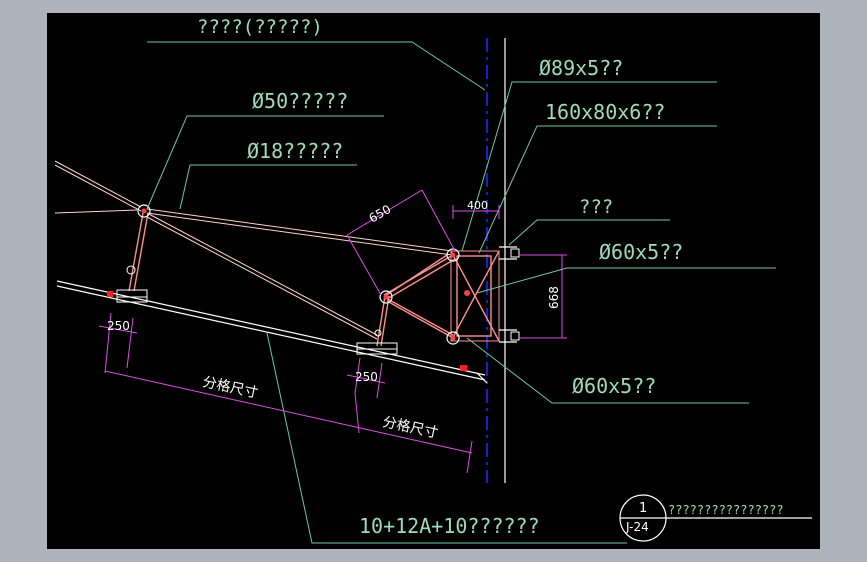 This screenshot has height=562, width=867. What do you see at coordinates (295, 151) in the screenshot?
I see `rod-18-callout: Ø18?????` at bounding box center [295, 151].